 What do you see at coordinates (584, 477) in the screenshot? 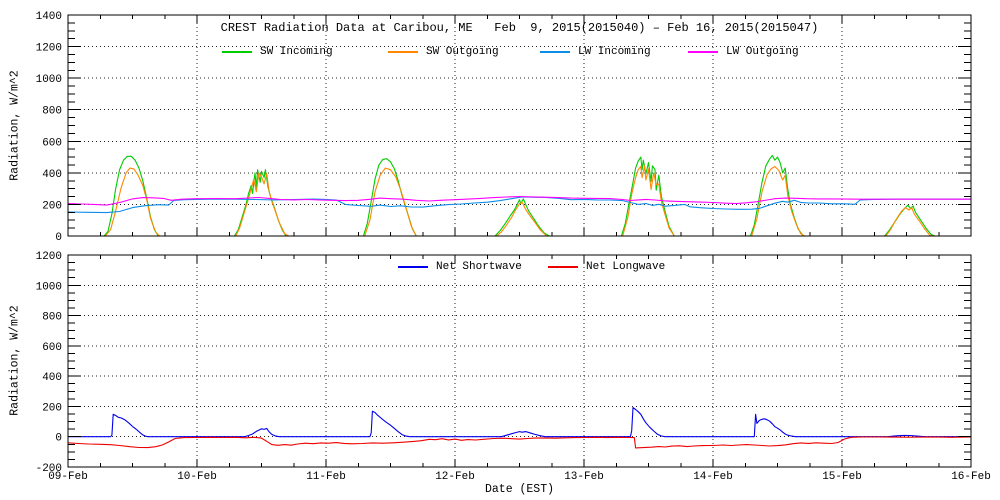
I see `x-tick-label: 13-Feb` at bounding box center [584, 477].